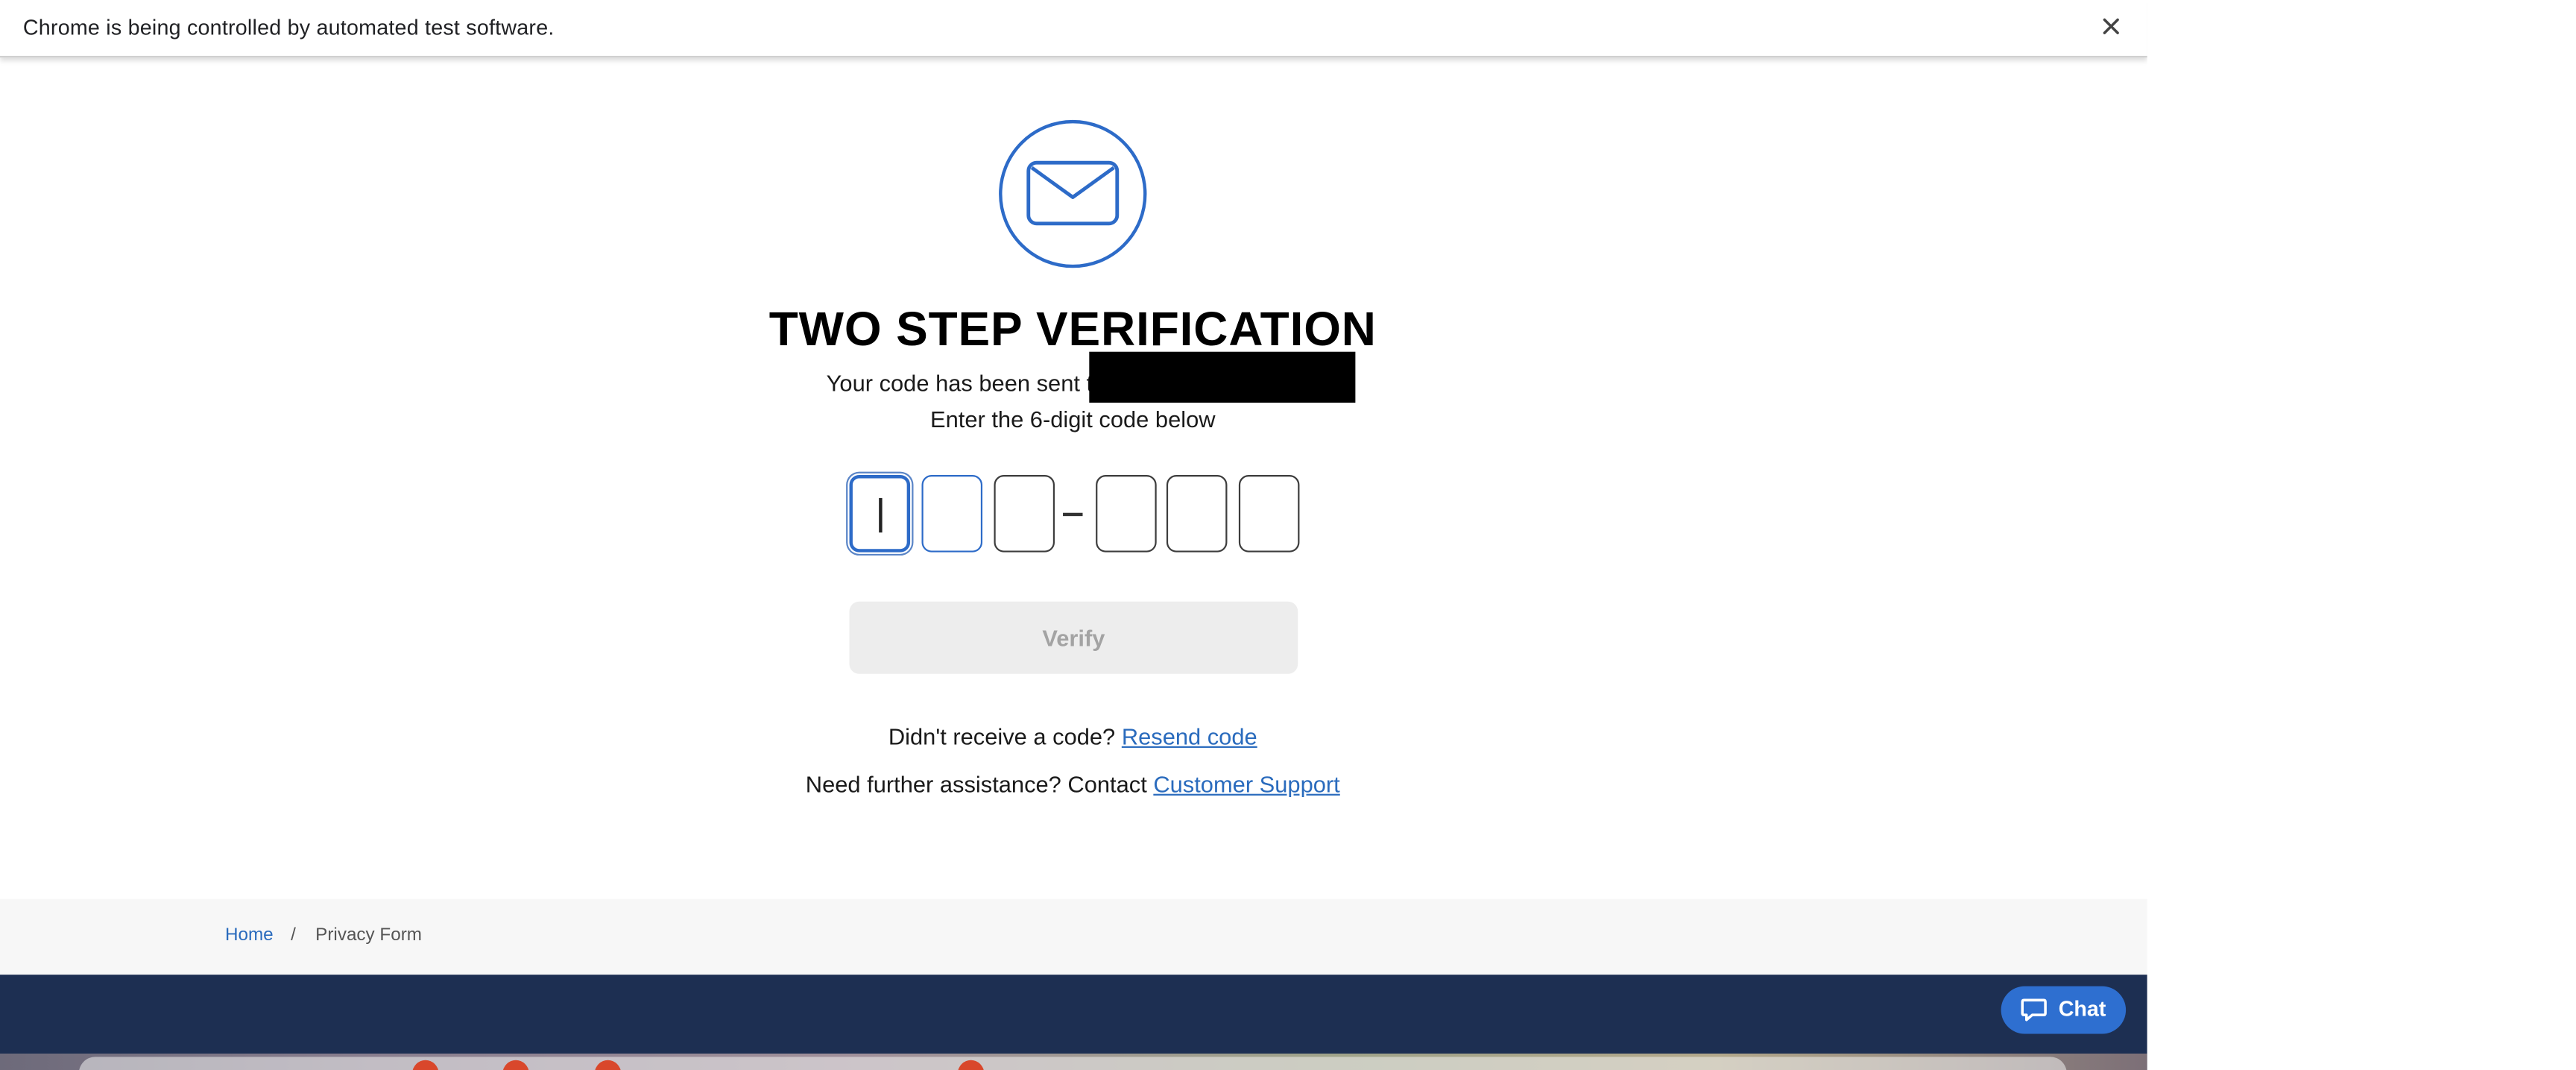 The width and height of the screenshot is (2576, 1070). I want to click on chat-button: Chat, so click(2064, 1010).